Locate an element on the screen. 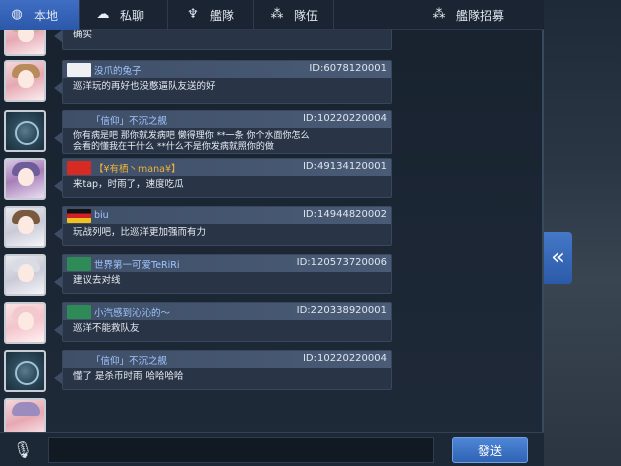 This screenshot has height=466, width=621. message-text: 巡洋玩的再好也没憨逼队友送的好 is located at coordinates (144, 86).